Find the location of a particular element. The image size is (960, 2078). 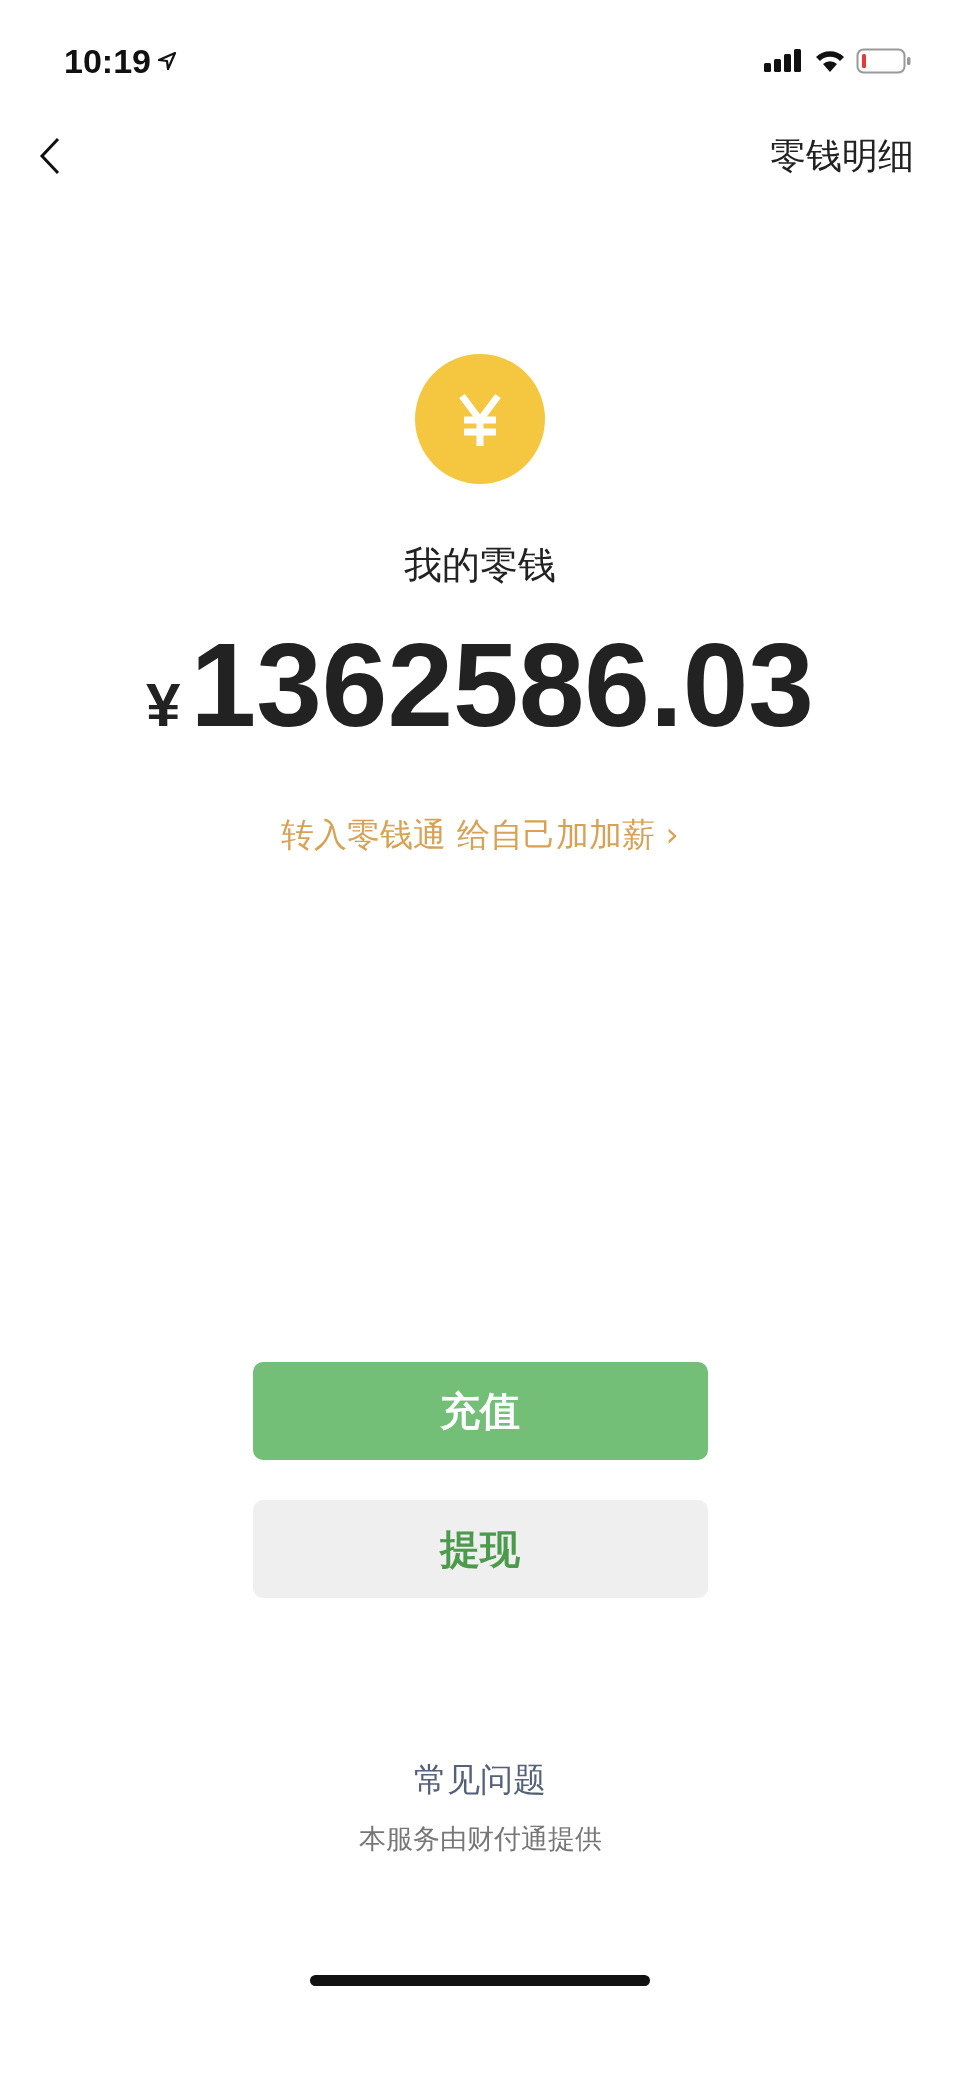

currency-symbol: ¥ is located at coordinates (163, 704).